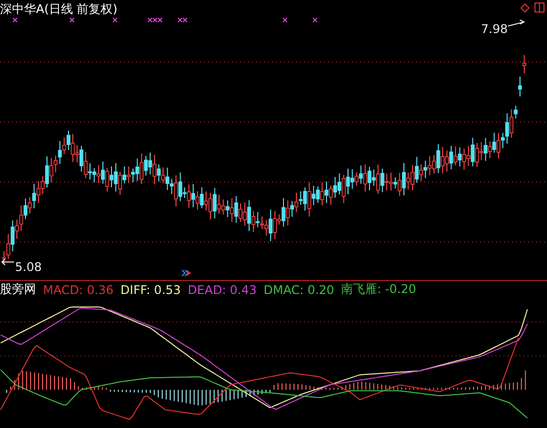  What do you see at coordinates (539, 7) in the screenshot?
I see `square-icon` at bounding box center [539, 7].